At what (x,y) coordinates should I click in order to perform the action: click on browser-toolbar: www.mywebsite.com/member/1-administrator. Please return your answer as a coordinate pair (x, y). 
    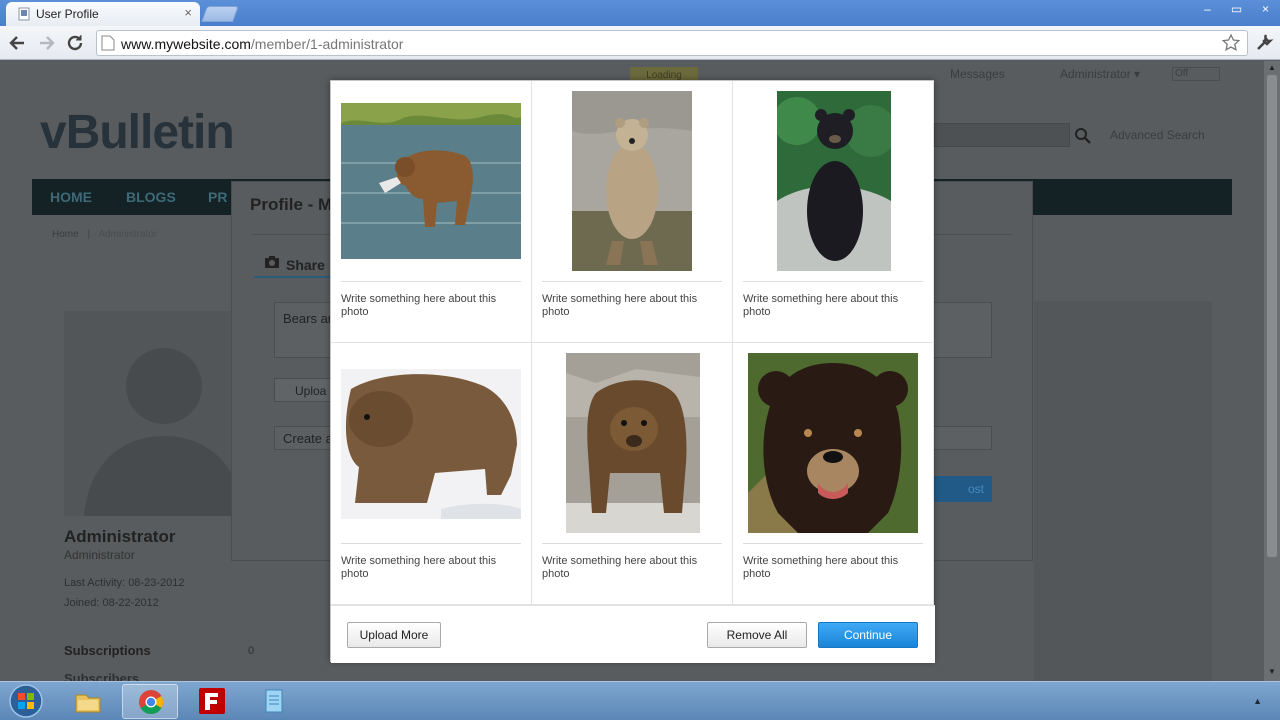
    Looking at the image, I should click on (640, 43).